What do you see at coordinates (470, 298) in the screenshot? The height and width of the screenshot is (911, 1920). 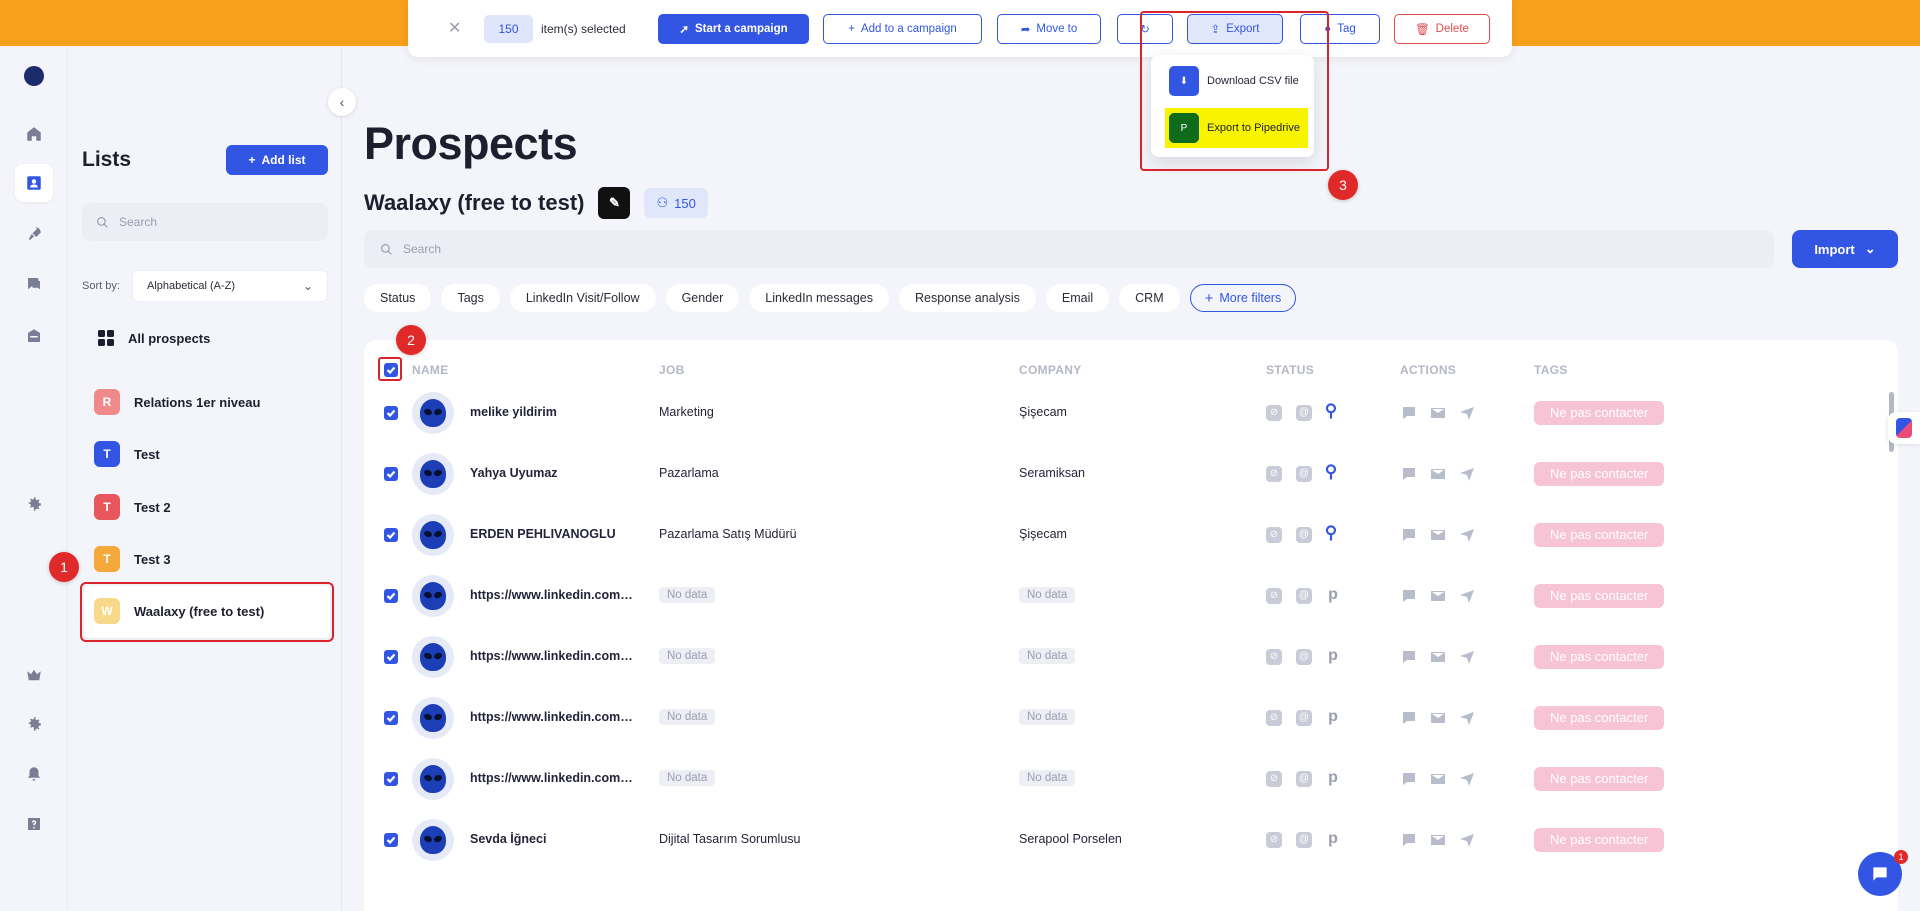 I see `filter-tags: Tags` at bounding box center [470, 298].